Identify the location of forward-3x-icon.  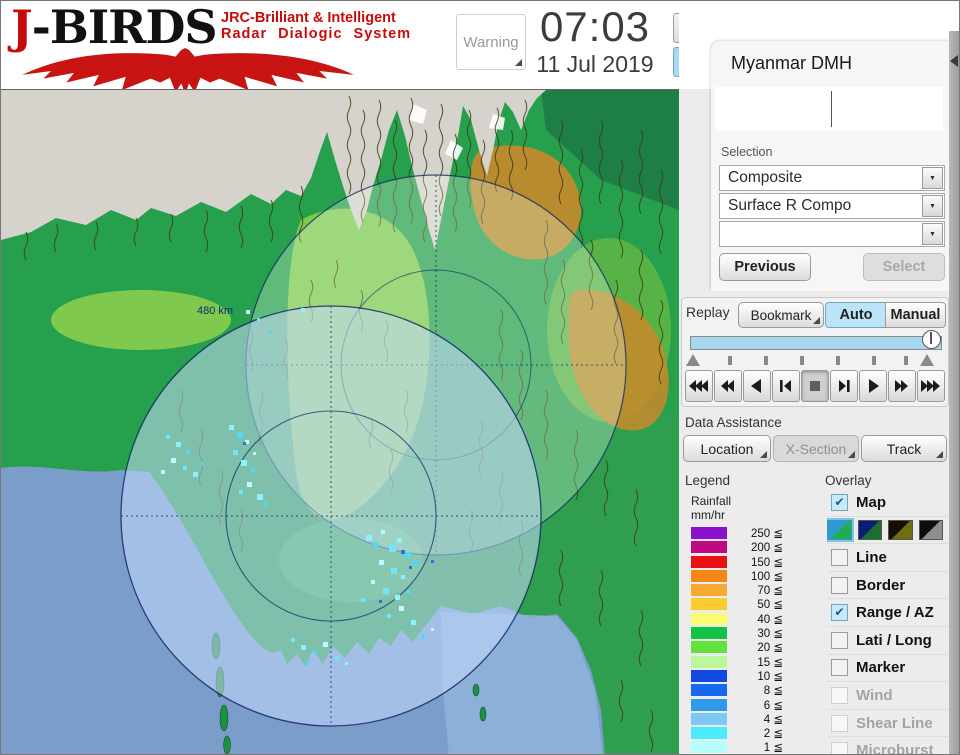
(930, 386).